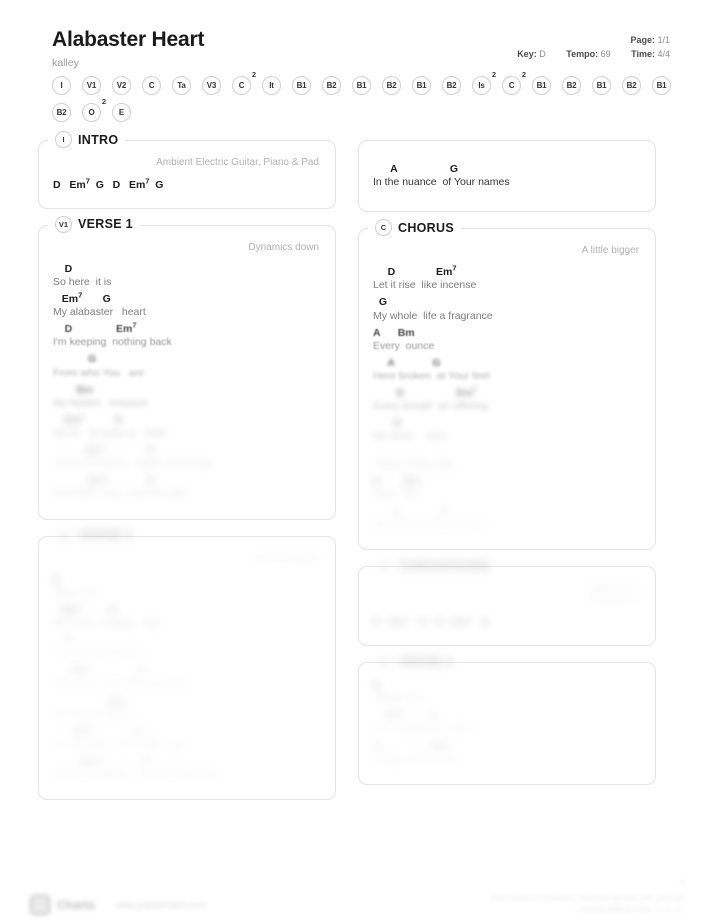  What do you see at coordinates (514, 82) in the screenshot?
I see `arrangement-badge-c-15: C2` at bounding box center [514, 82].